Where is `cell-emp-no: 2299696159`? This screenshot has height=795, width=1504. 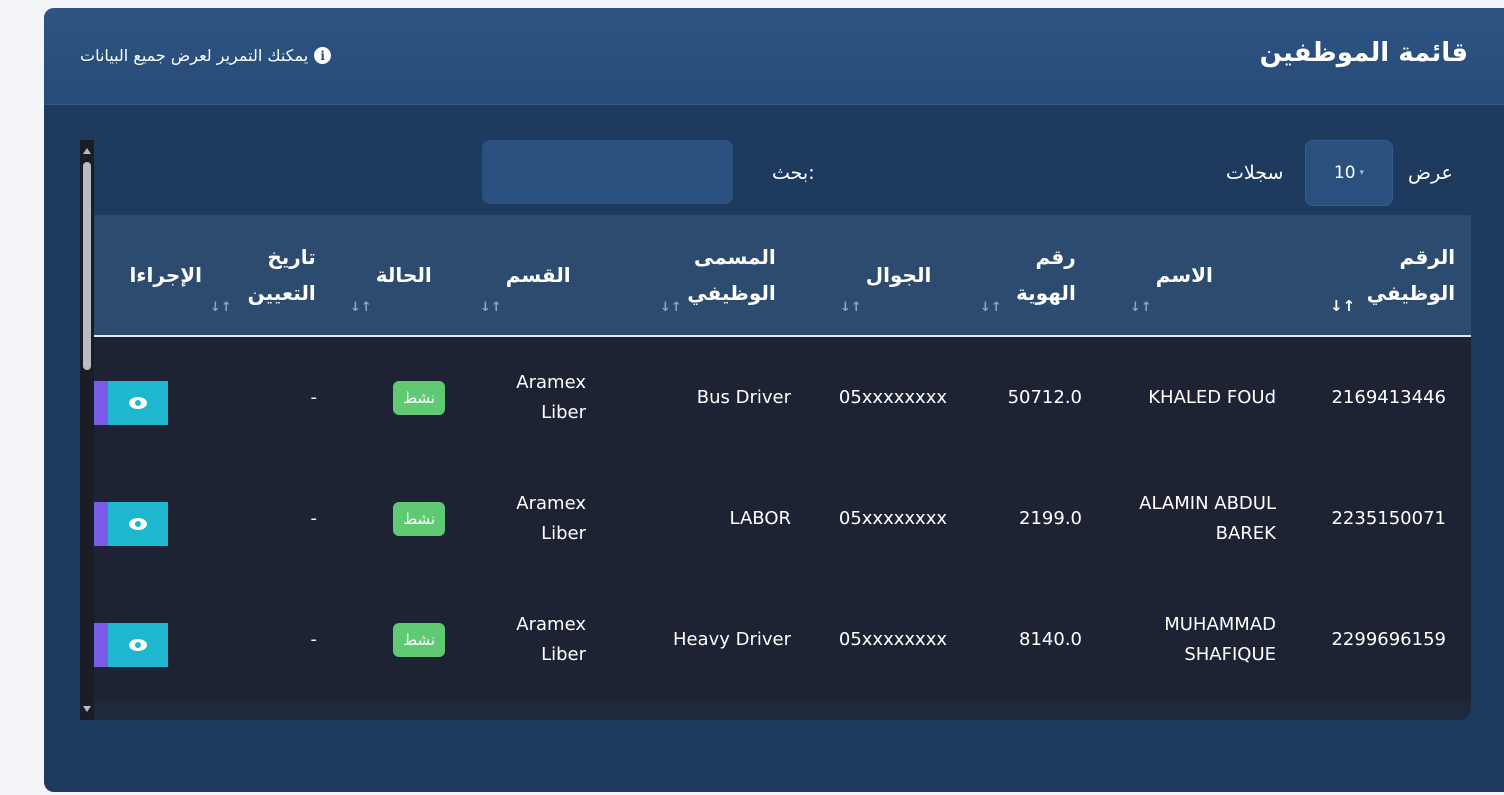
cell-emp-no: 2299696159 is located at coordinates (1388, 639).